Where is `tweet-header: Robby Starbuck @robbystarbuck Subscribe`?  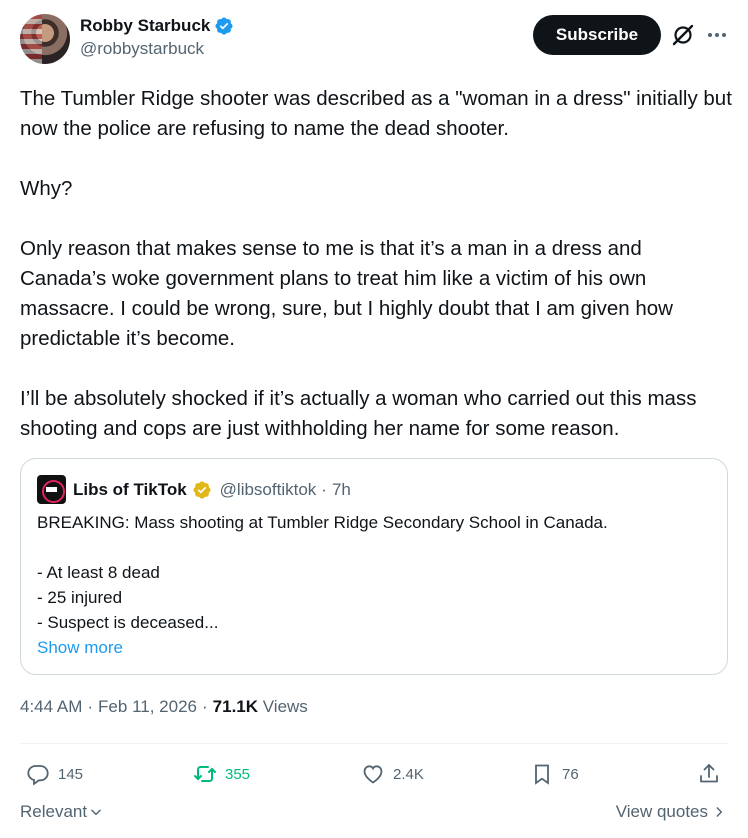
tweet-header: Robby Starbuck @robbystarbuck Subscribe is located at coordinates (374, 40).